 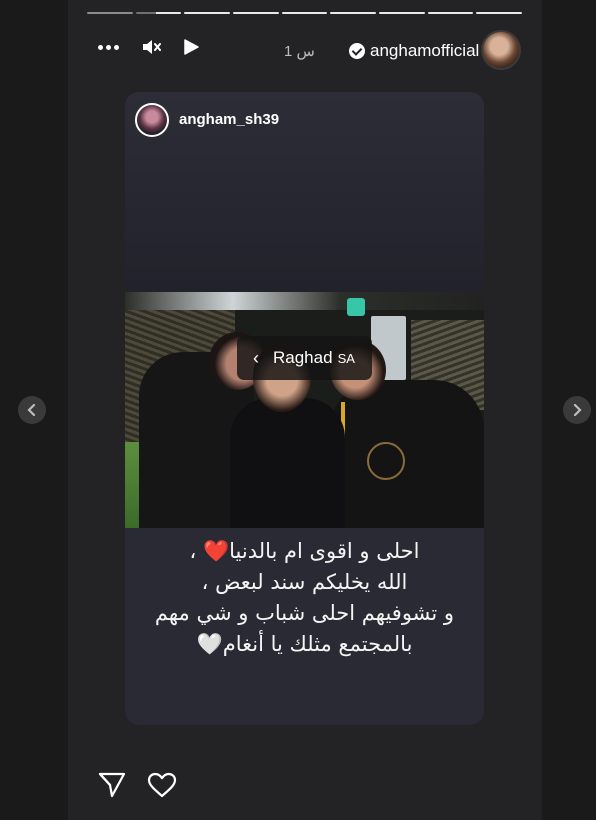 What do you see at coordinates (304, 613) in the screenshot?
I see `caption-line: و تشوفيهم احلى شباب و شي مهم` at bounding box center [304, 613].